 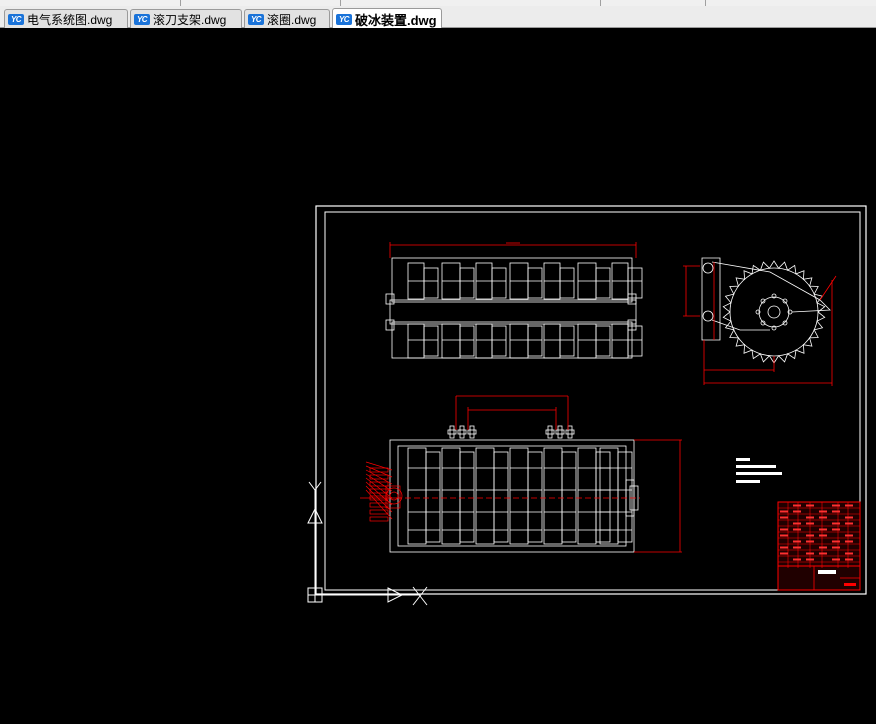 What do you see at coordinates (367, 543) in the screenshot?
I see `ucs-icon` at bounding box center [367, 543].